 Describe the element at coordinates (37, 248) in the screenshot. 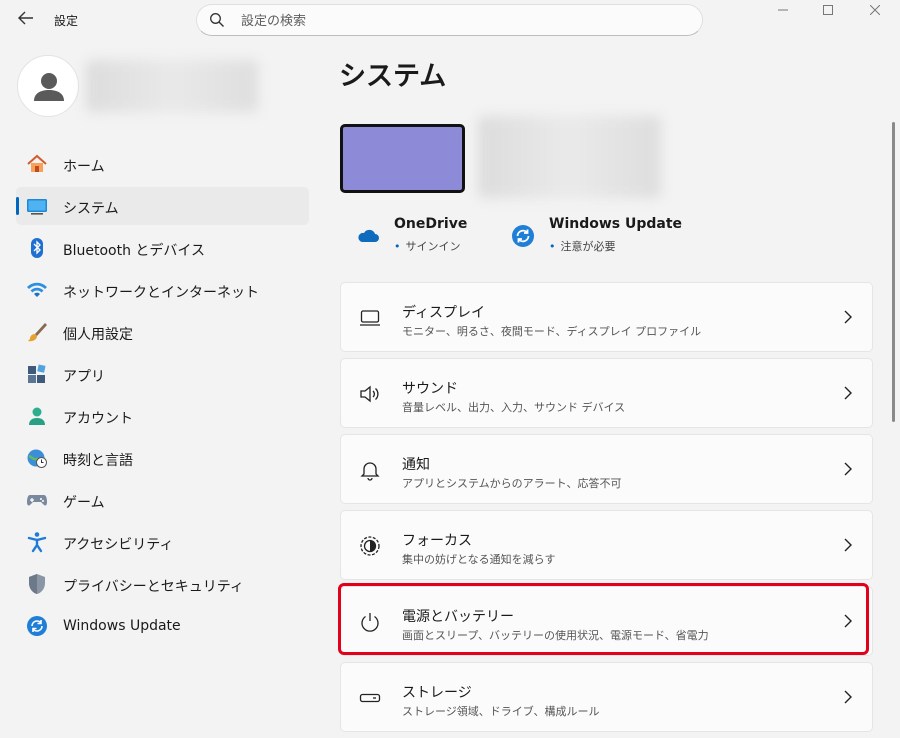

I see `bluetooth-icon` at that location.